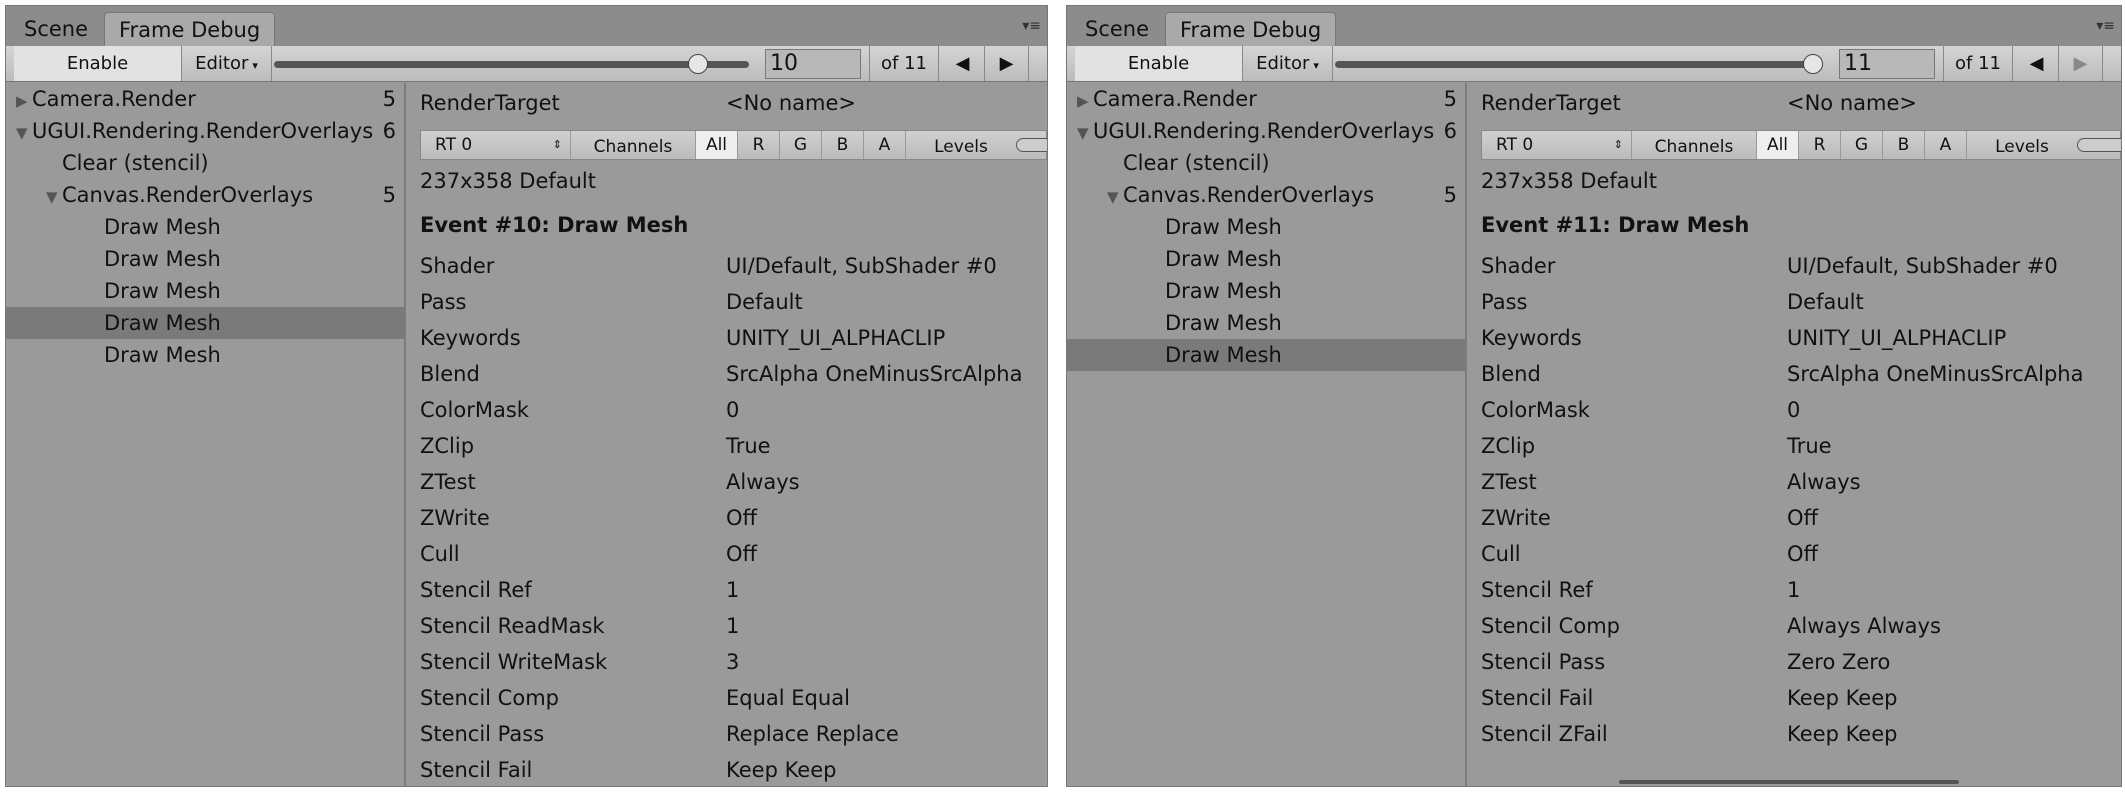 The height and width of the screenshot is (792, 2125). I want to click on render-target-toolbar: RT 0 ⇕ Channels All R G B A Levels, so click(733, 145).